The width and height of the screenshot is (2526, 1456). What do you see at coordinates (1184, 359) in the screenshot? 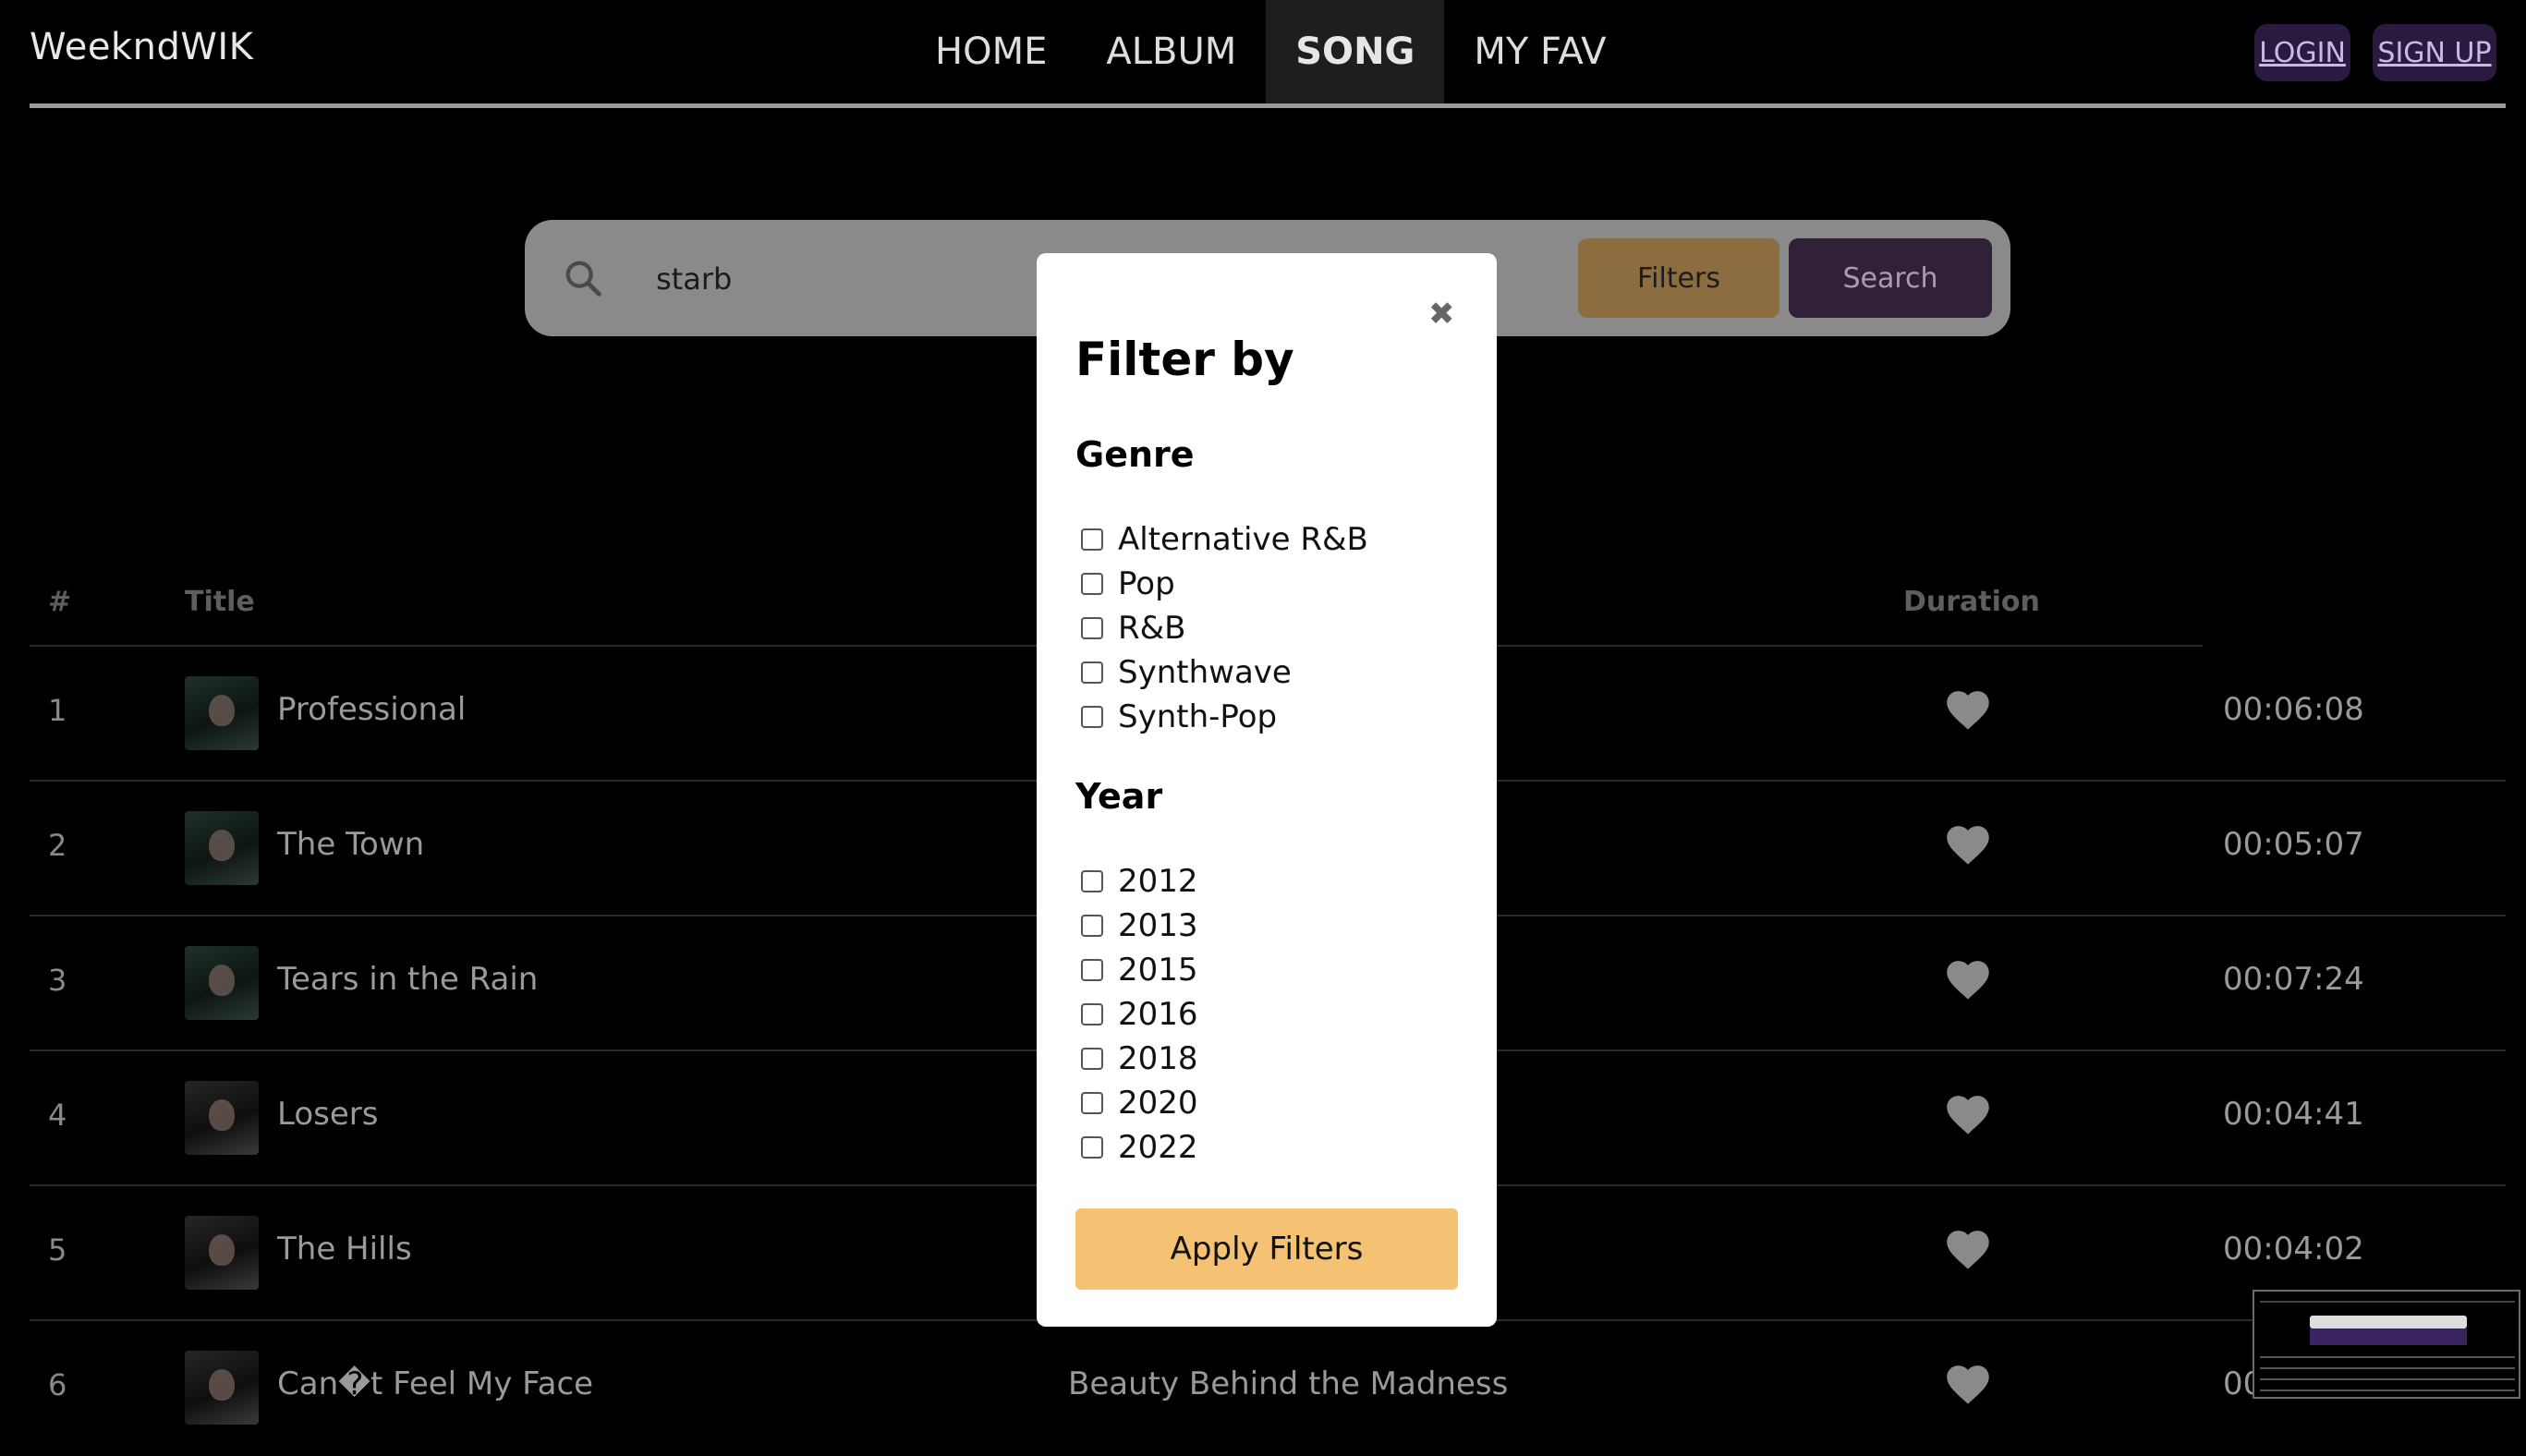
I see `modal-title: Filter by` at bounding box center [1184, 359].